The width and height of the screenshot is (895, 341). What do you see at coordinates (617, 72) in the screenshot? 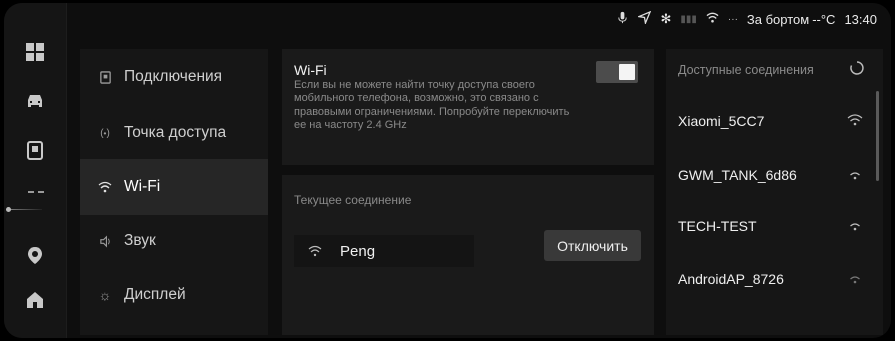
I see `wifi-toggle` at bounding box center [617, 72].